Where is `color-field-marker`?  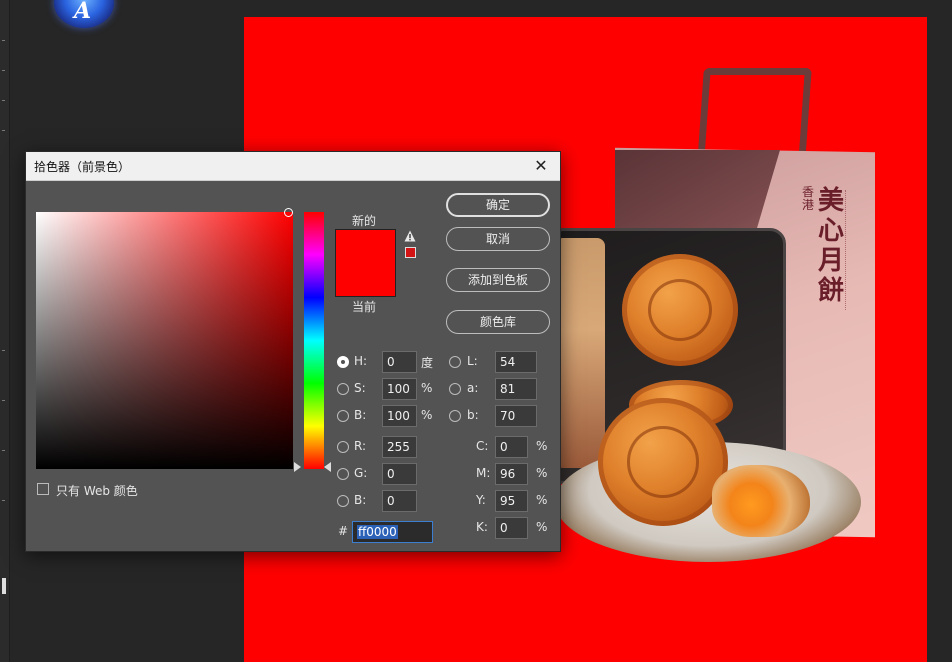 color-field-marker is located at coordinates (288, 212).